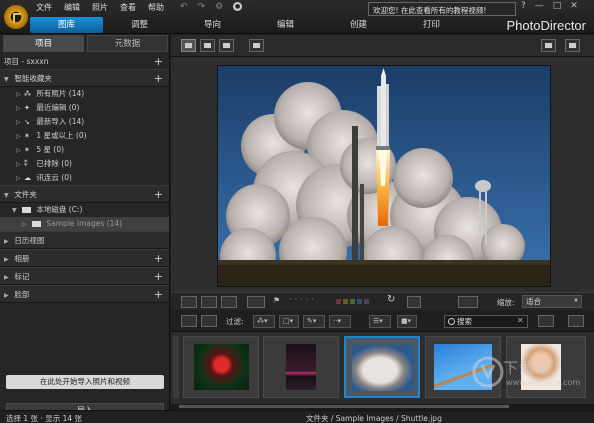 This screenshot has height=423, width=594. What do you see at coordinates (380, 321) in the screenshot?
I see `sort-order-dropdown: ☰▾` at bounding box center [380, 321].